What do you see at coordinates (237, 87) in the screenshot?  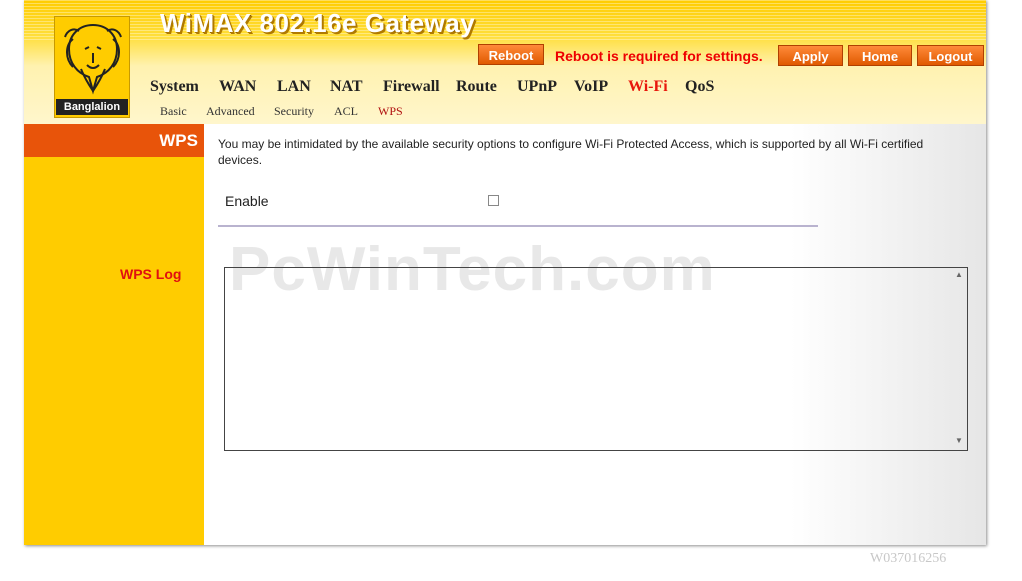 I see `nav-wan: WAN` at bounding box center [237, 87].